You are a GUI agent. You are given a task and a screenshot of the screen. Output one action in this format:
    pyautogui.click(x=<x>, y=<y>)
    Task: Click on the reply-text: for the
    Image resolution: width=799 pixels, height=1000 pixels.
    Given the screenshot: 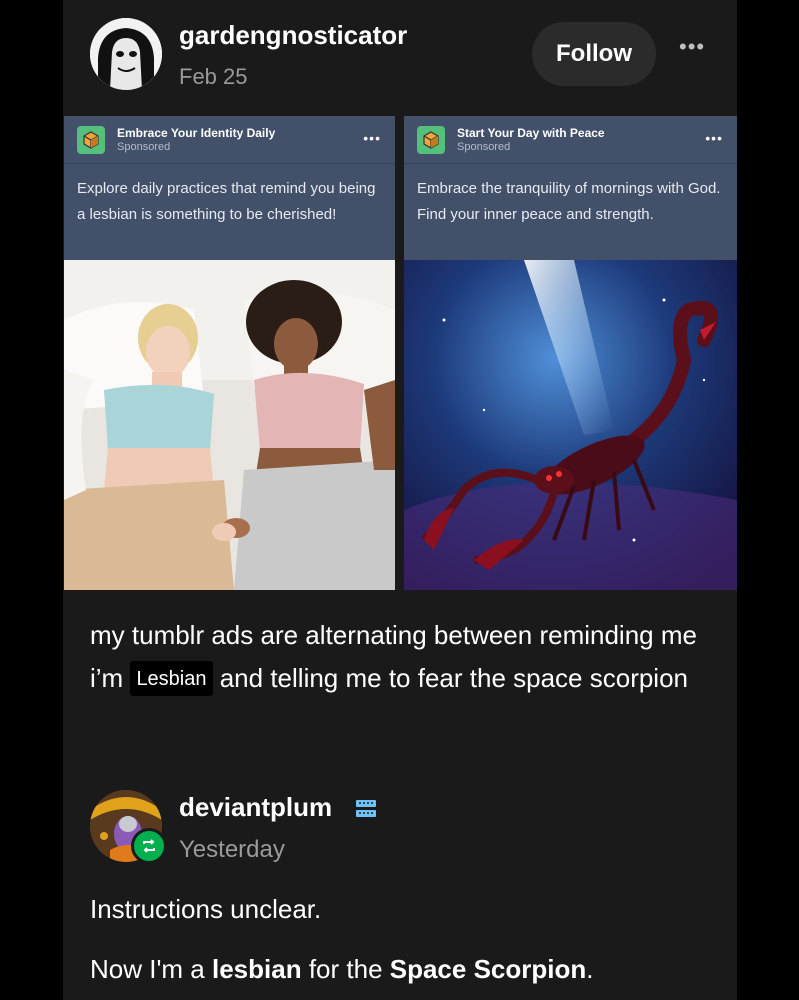 What is the action you would take?
    pyautogui.click(x=345, y=969)
    